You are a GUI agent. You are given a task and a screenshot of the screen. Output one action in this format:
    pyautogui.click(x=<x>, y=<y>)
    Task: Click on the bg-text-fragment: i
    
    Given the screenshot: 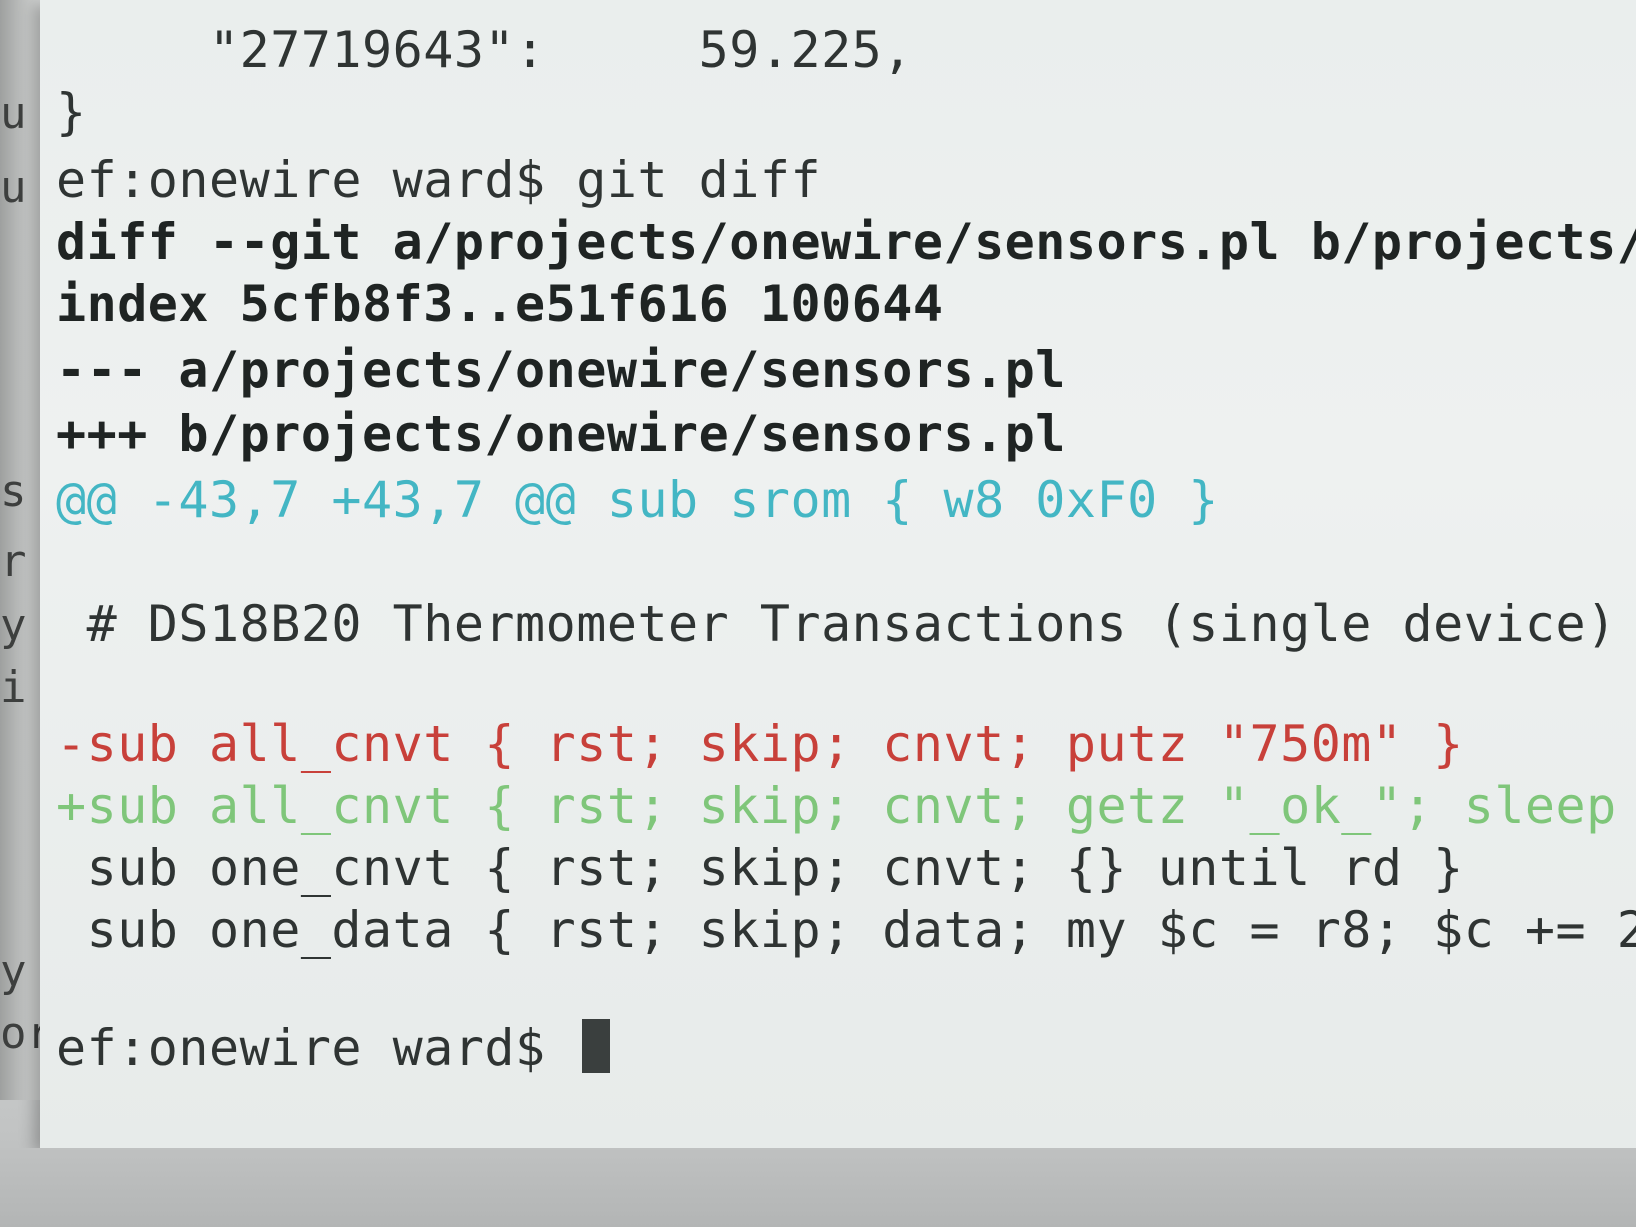 What is the action you would take?
    pyautogui.click(x=13, y=687)
    